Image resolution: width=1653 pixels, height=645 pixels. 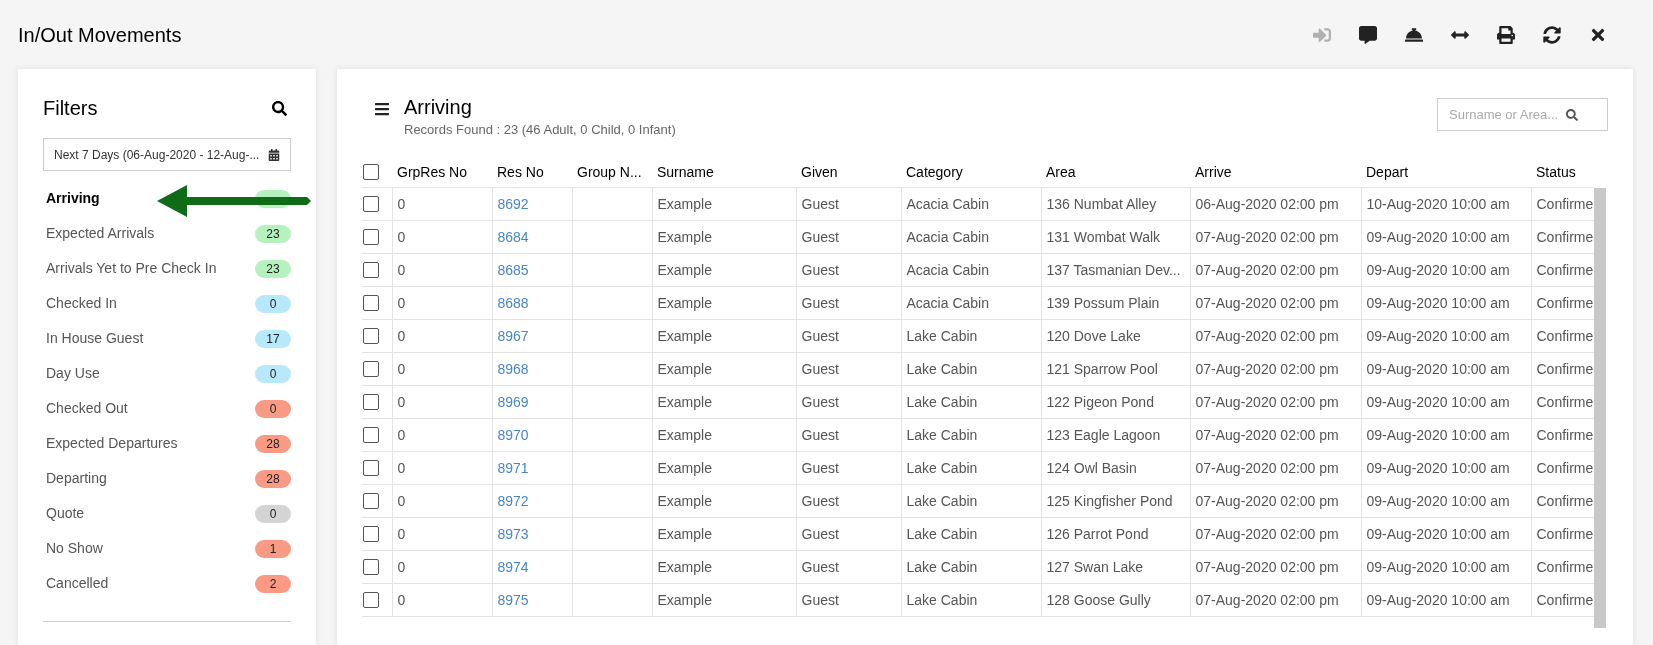 I want to click on filter-item: Expected Departures 28, so click(x=167, y=443).